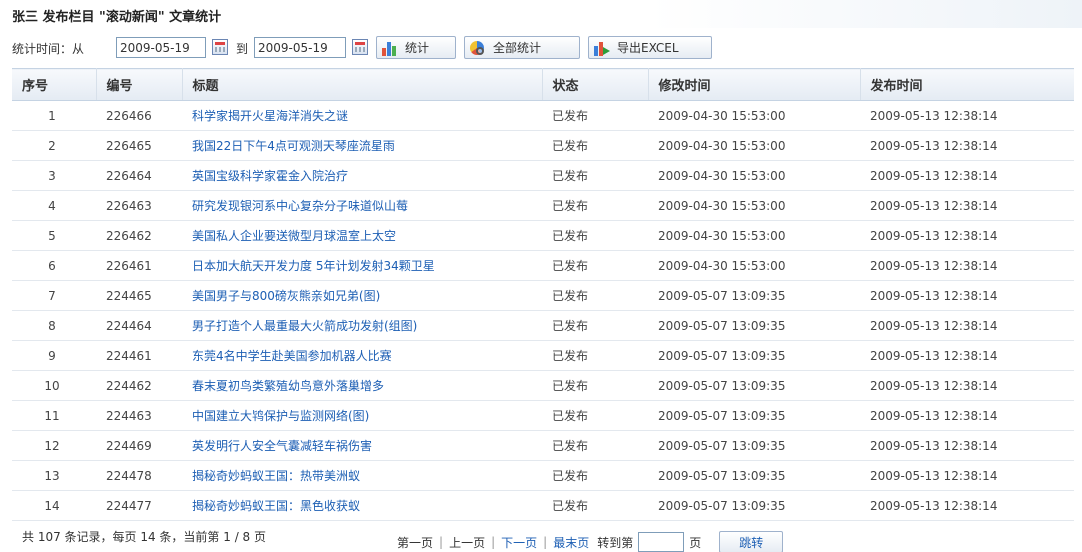  What do you see at coordinates (139, 415) in the screenshot?
I see `row-id-cell: 224463` at bounding box center [139, 415].